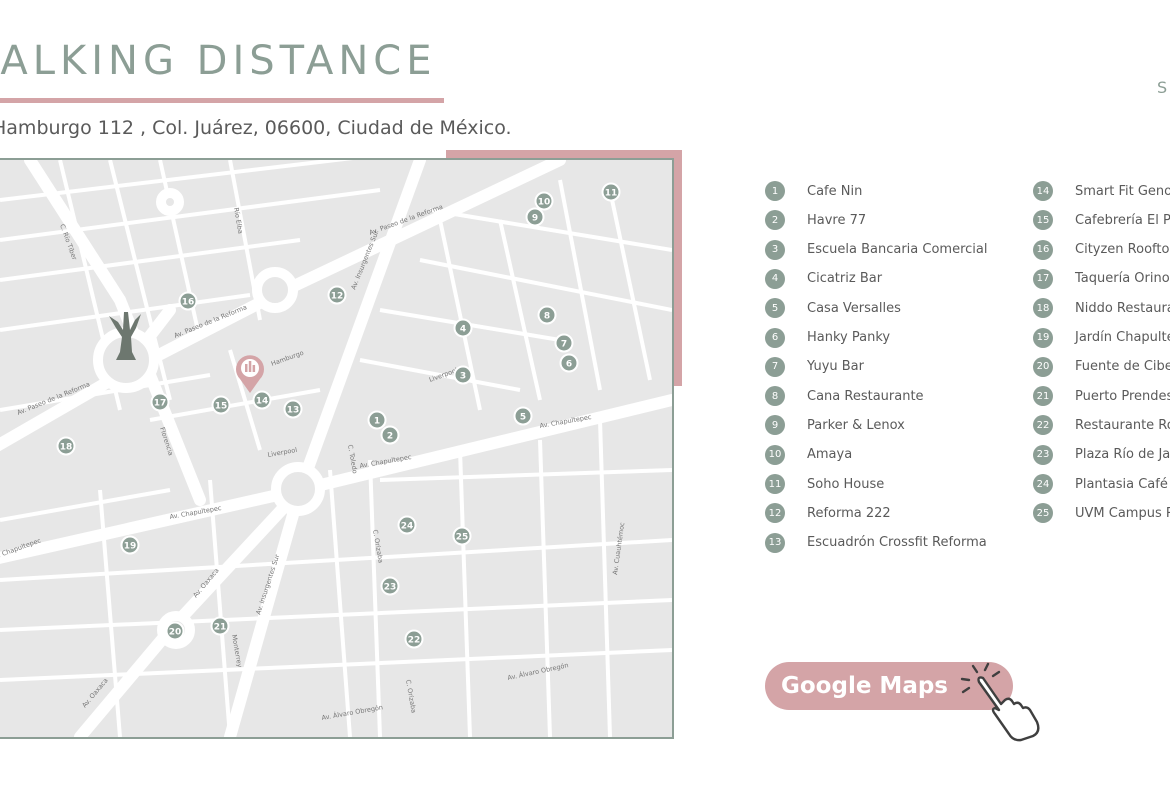  I want to click on legend-label: Cafe Nin, so click(835, 191).